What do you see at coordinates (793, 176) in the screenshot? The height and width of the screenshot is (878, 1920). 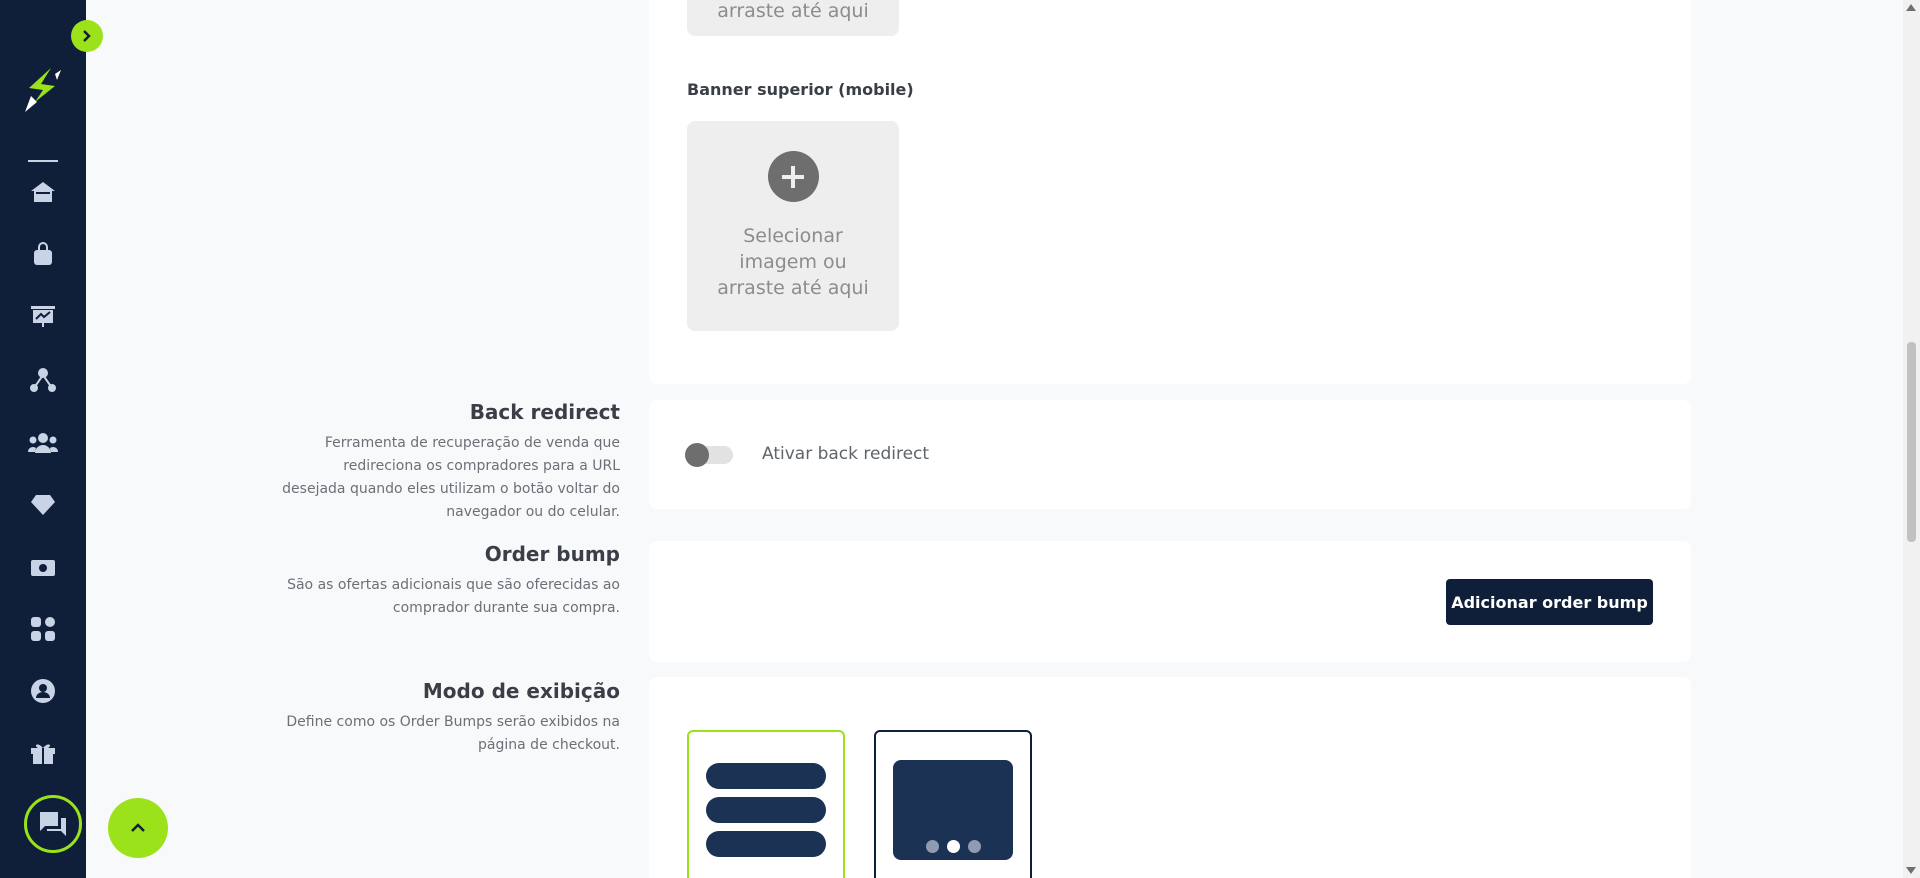 I see `plus-icon` at bounding box center [793, 176].